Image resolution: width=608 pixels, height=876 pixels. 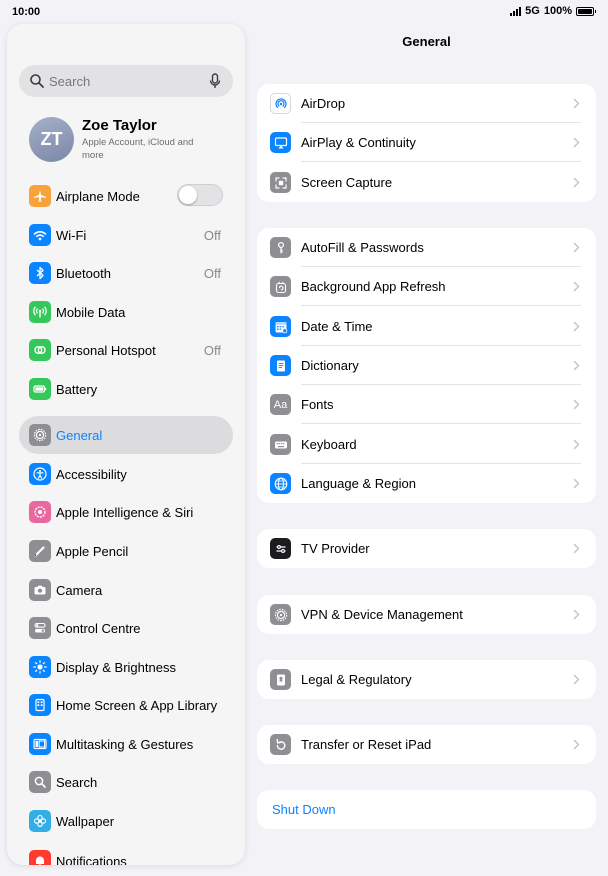 I want to click on settings-row-screen-capture: Screen Capture, so click(x=426, y=182).